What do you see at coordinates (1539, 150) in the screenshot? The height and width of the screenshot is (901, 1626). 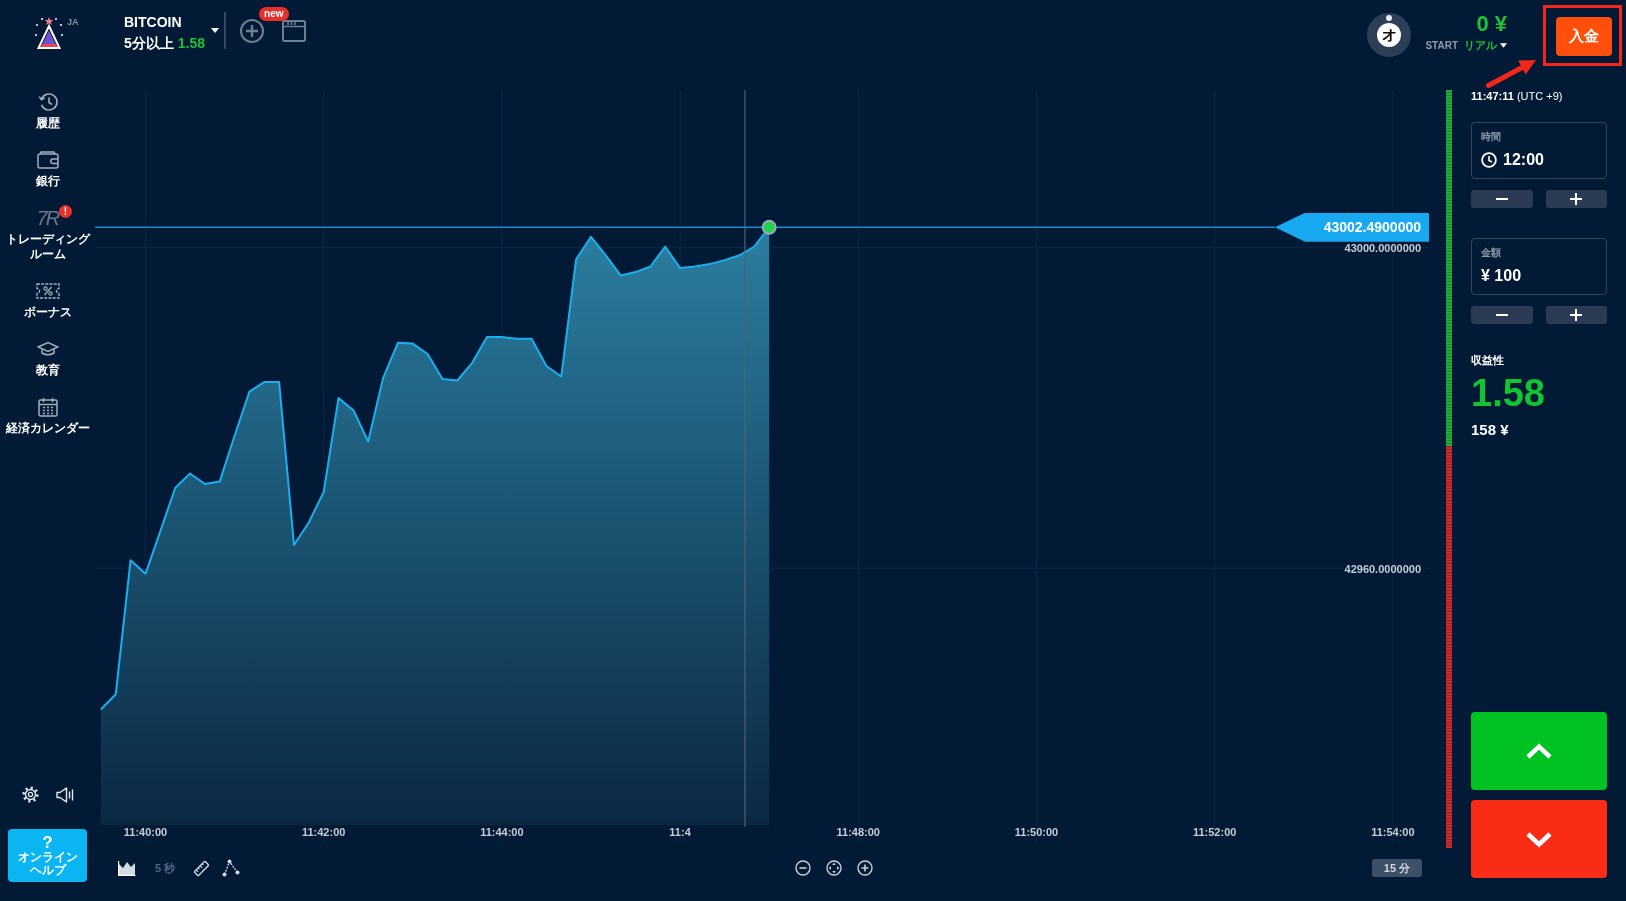 I see `time-field: 時間 12:00` at bounding box center [1539, 150].